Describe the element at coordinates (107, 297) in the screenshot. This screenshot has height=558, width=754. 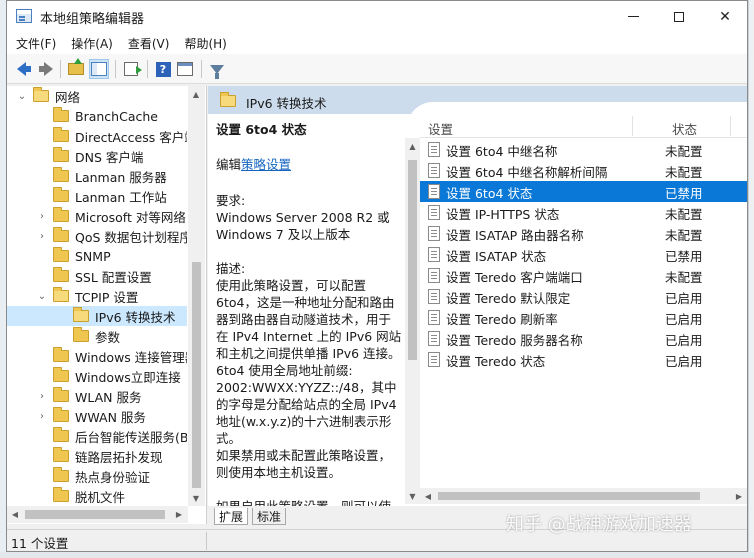
I see `tree-item-label: TCPIP 设置` at that location.